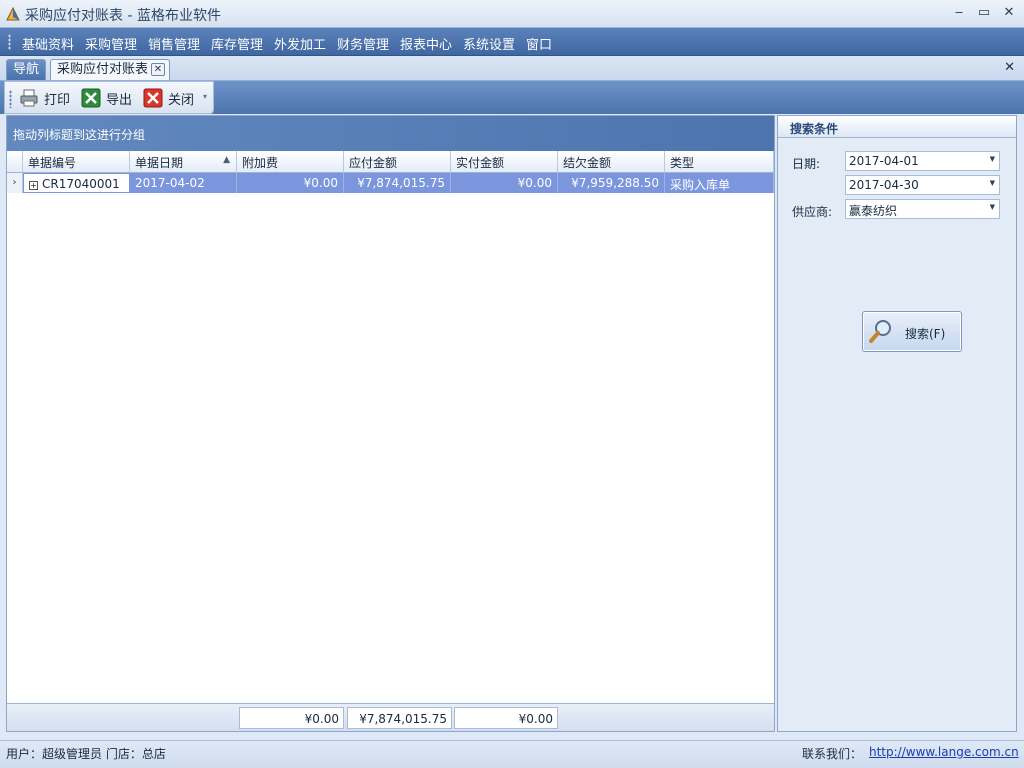  I want to click on total-extra-fee: ¥0.00, so click(291, 718).